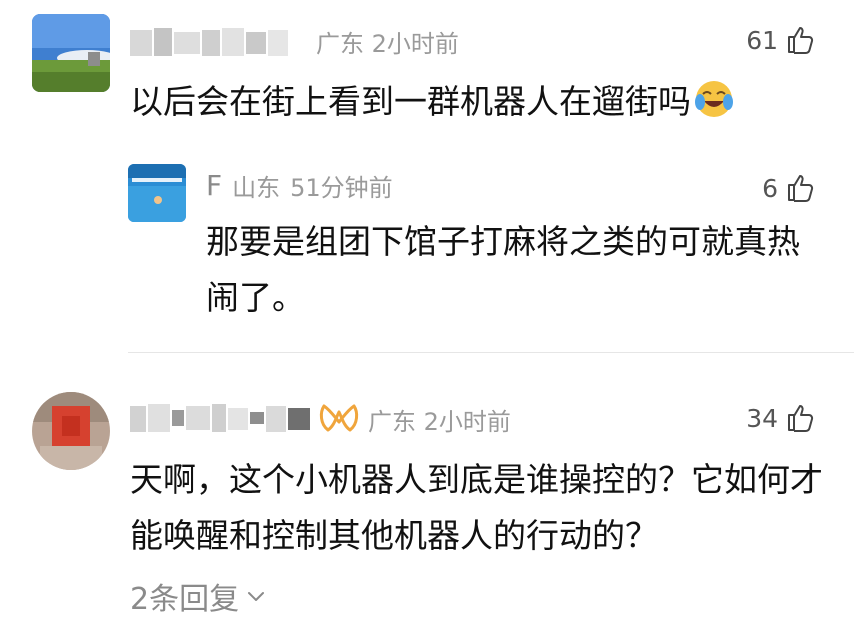  Describe the element at coordinates (770, 188) in the screenshot. I see `like-count: 6` at that location.